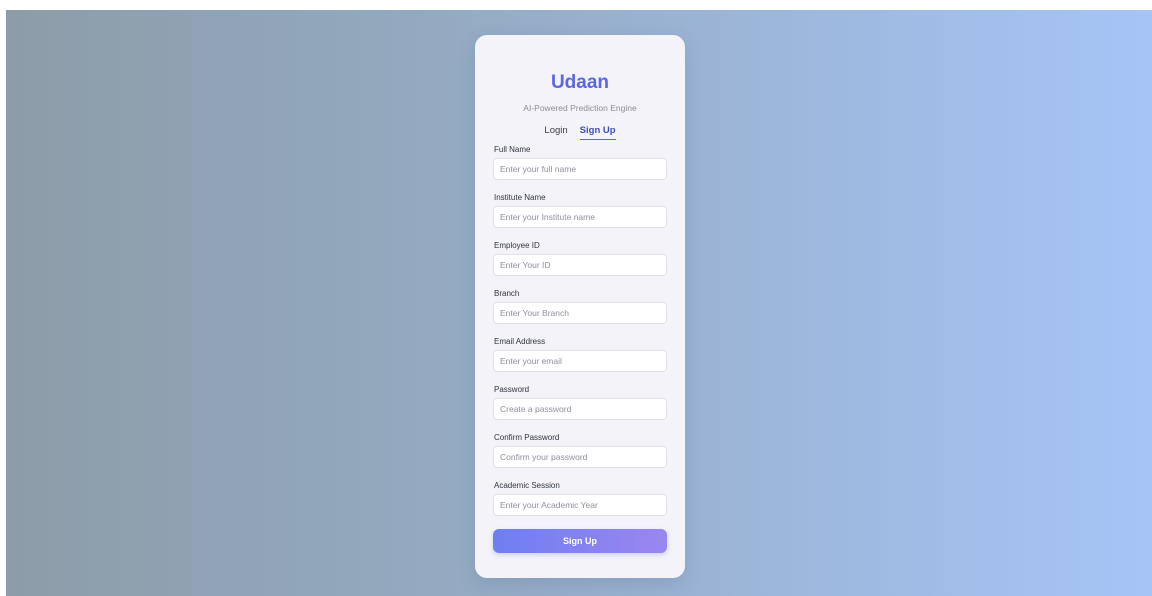 The height and width of the screenshot is (596, 1152). I want to click on academic-session-input, so click(580, 505).